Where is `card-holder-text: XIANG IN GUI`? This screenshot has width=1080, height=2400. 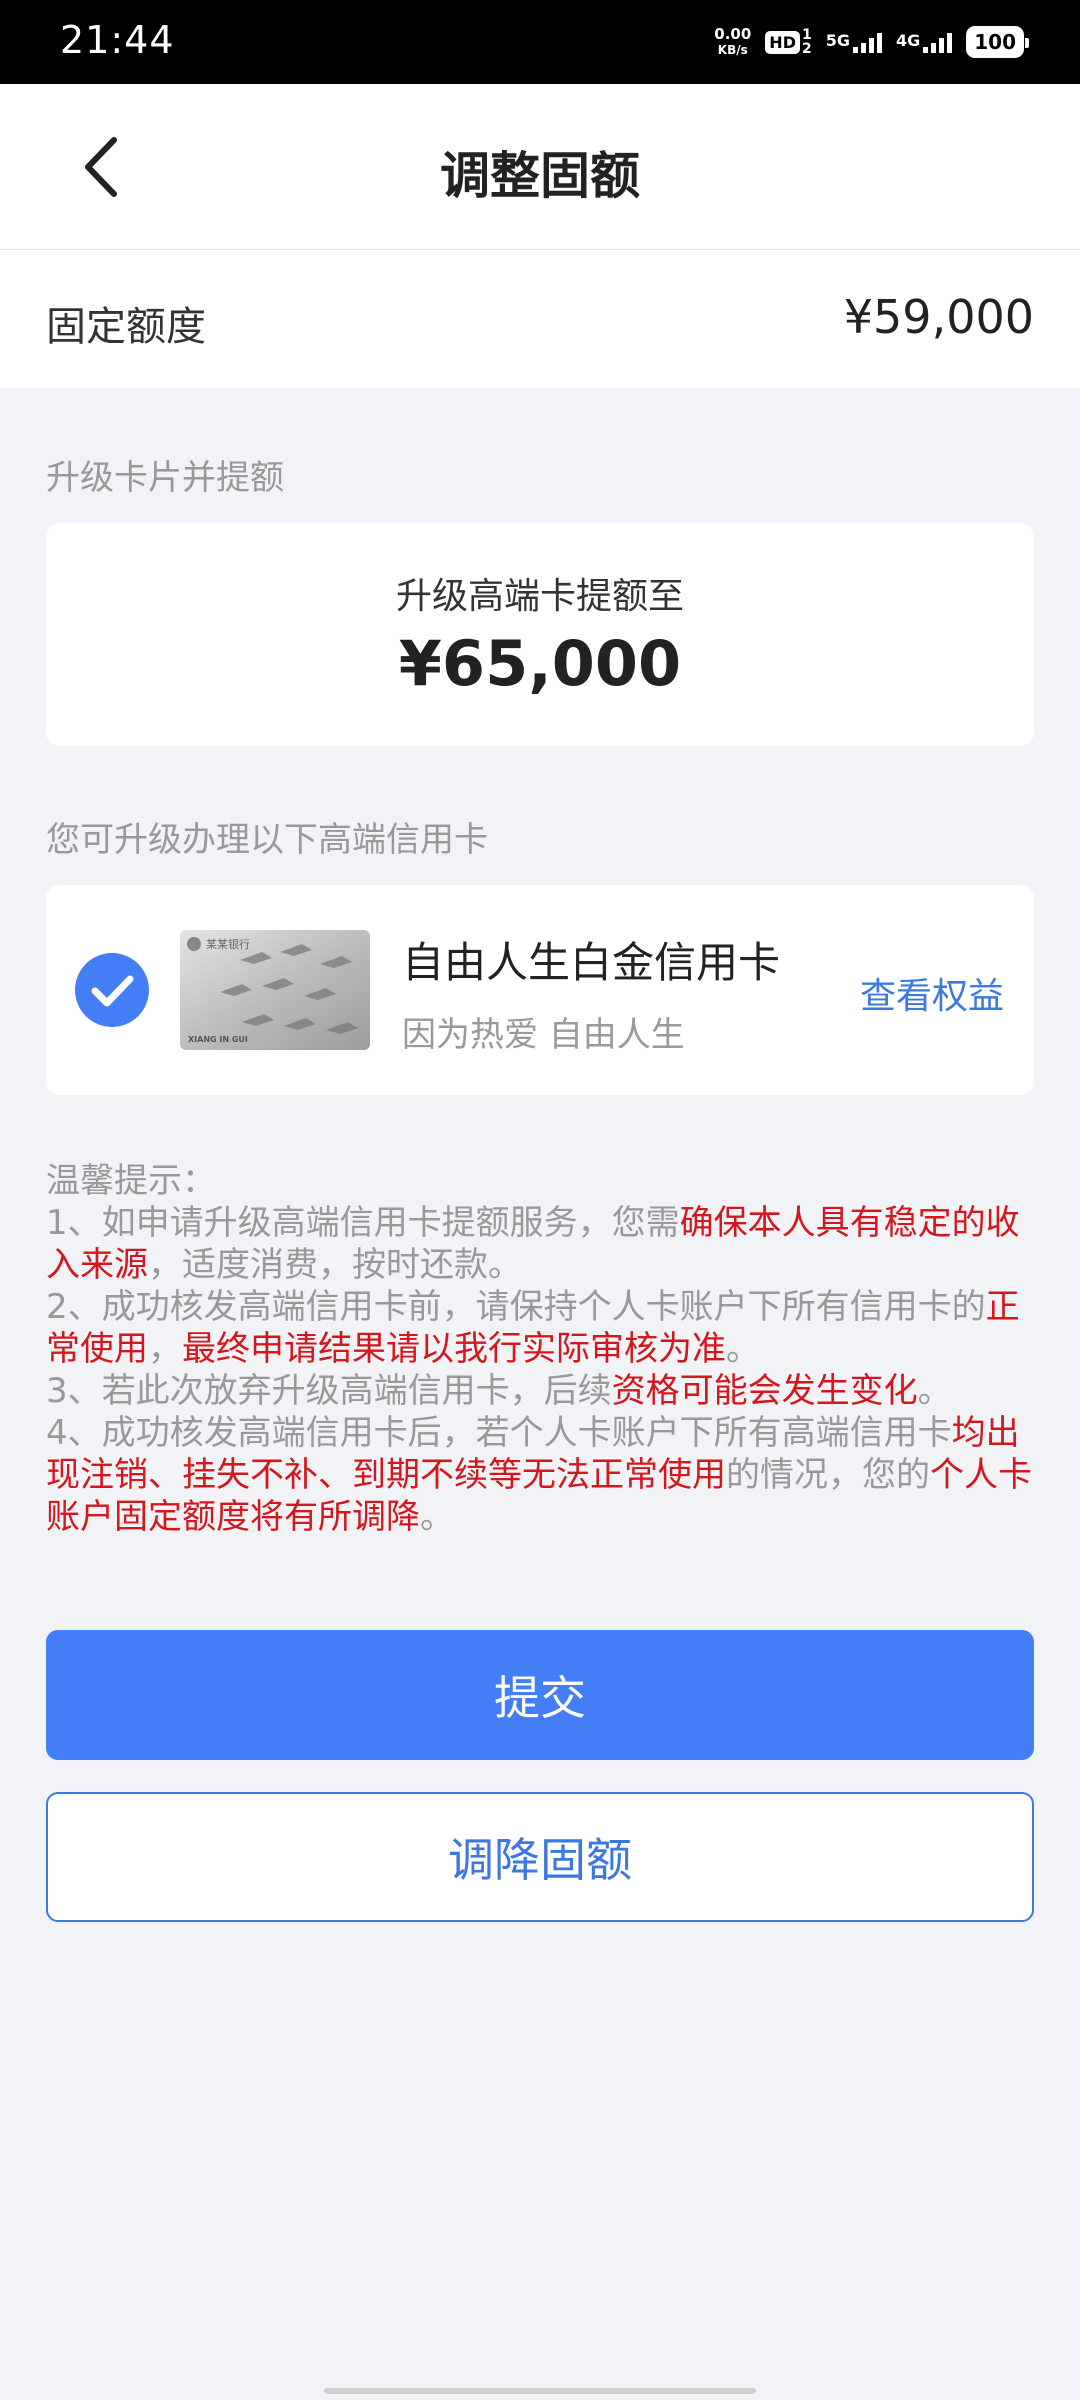
card-holder-text: XIANG IN GUI is located at coordinates (218, 1039).